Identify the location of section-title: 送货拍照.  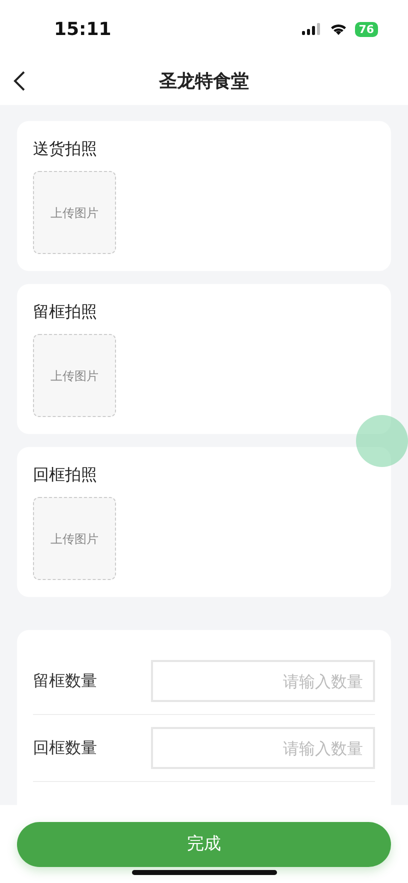
(65, 149).